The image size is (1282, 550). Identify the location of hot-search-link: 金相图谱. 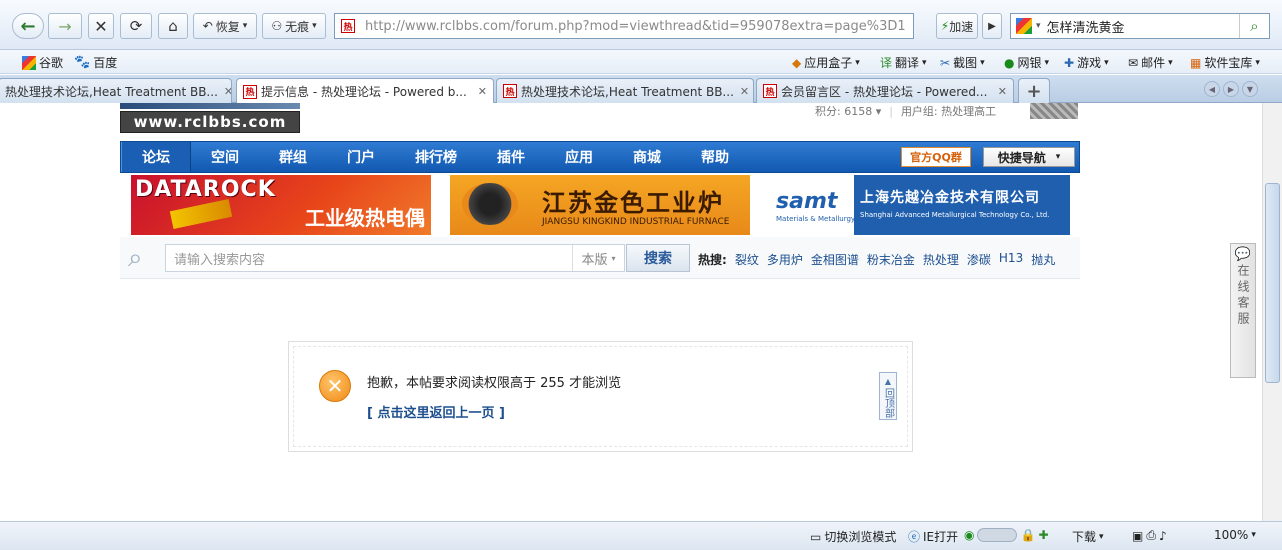
(835, 259).